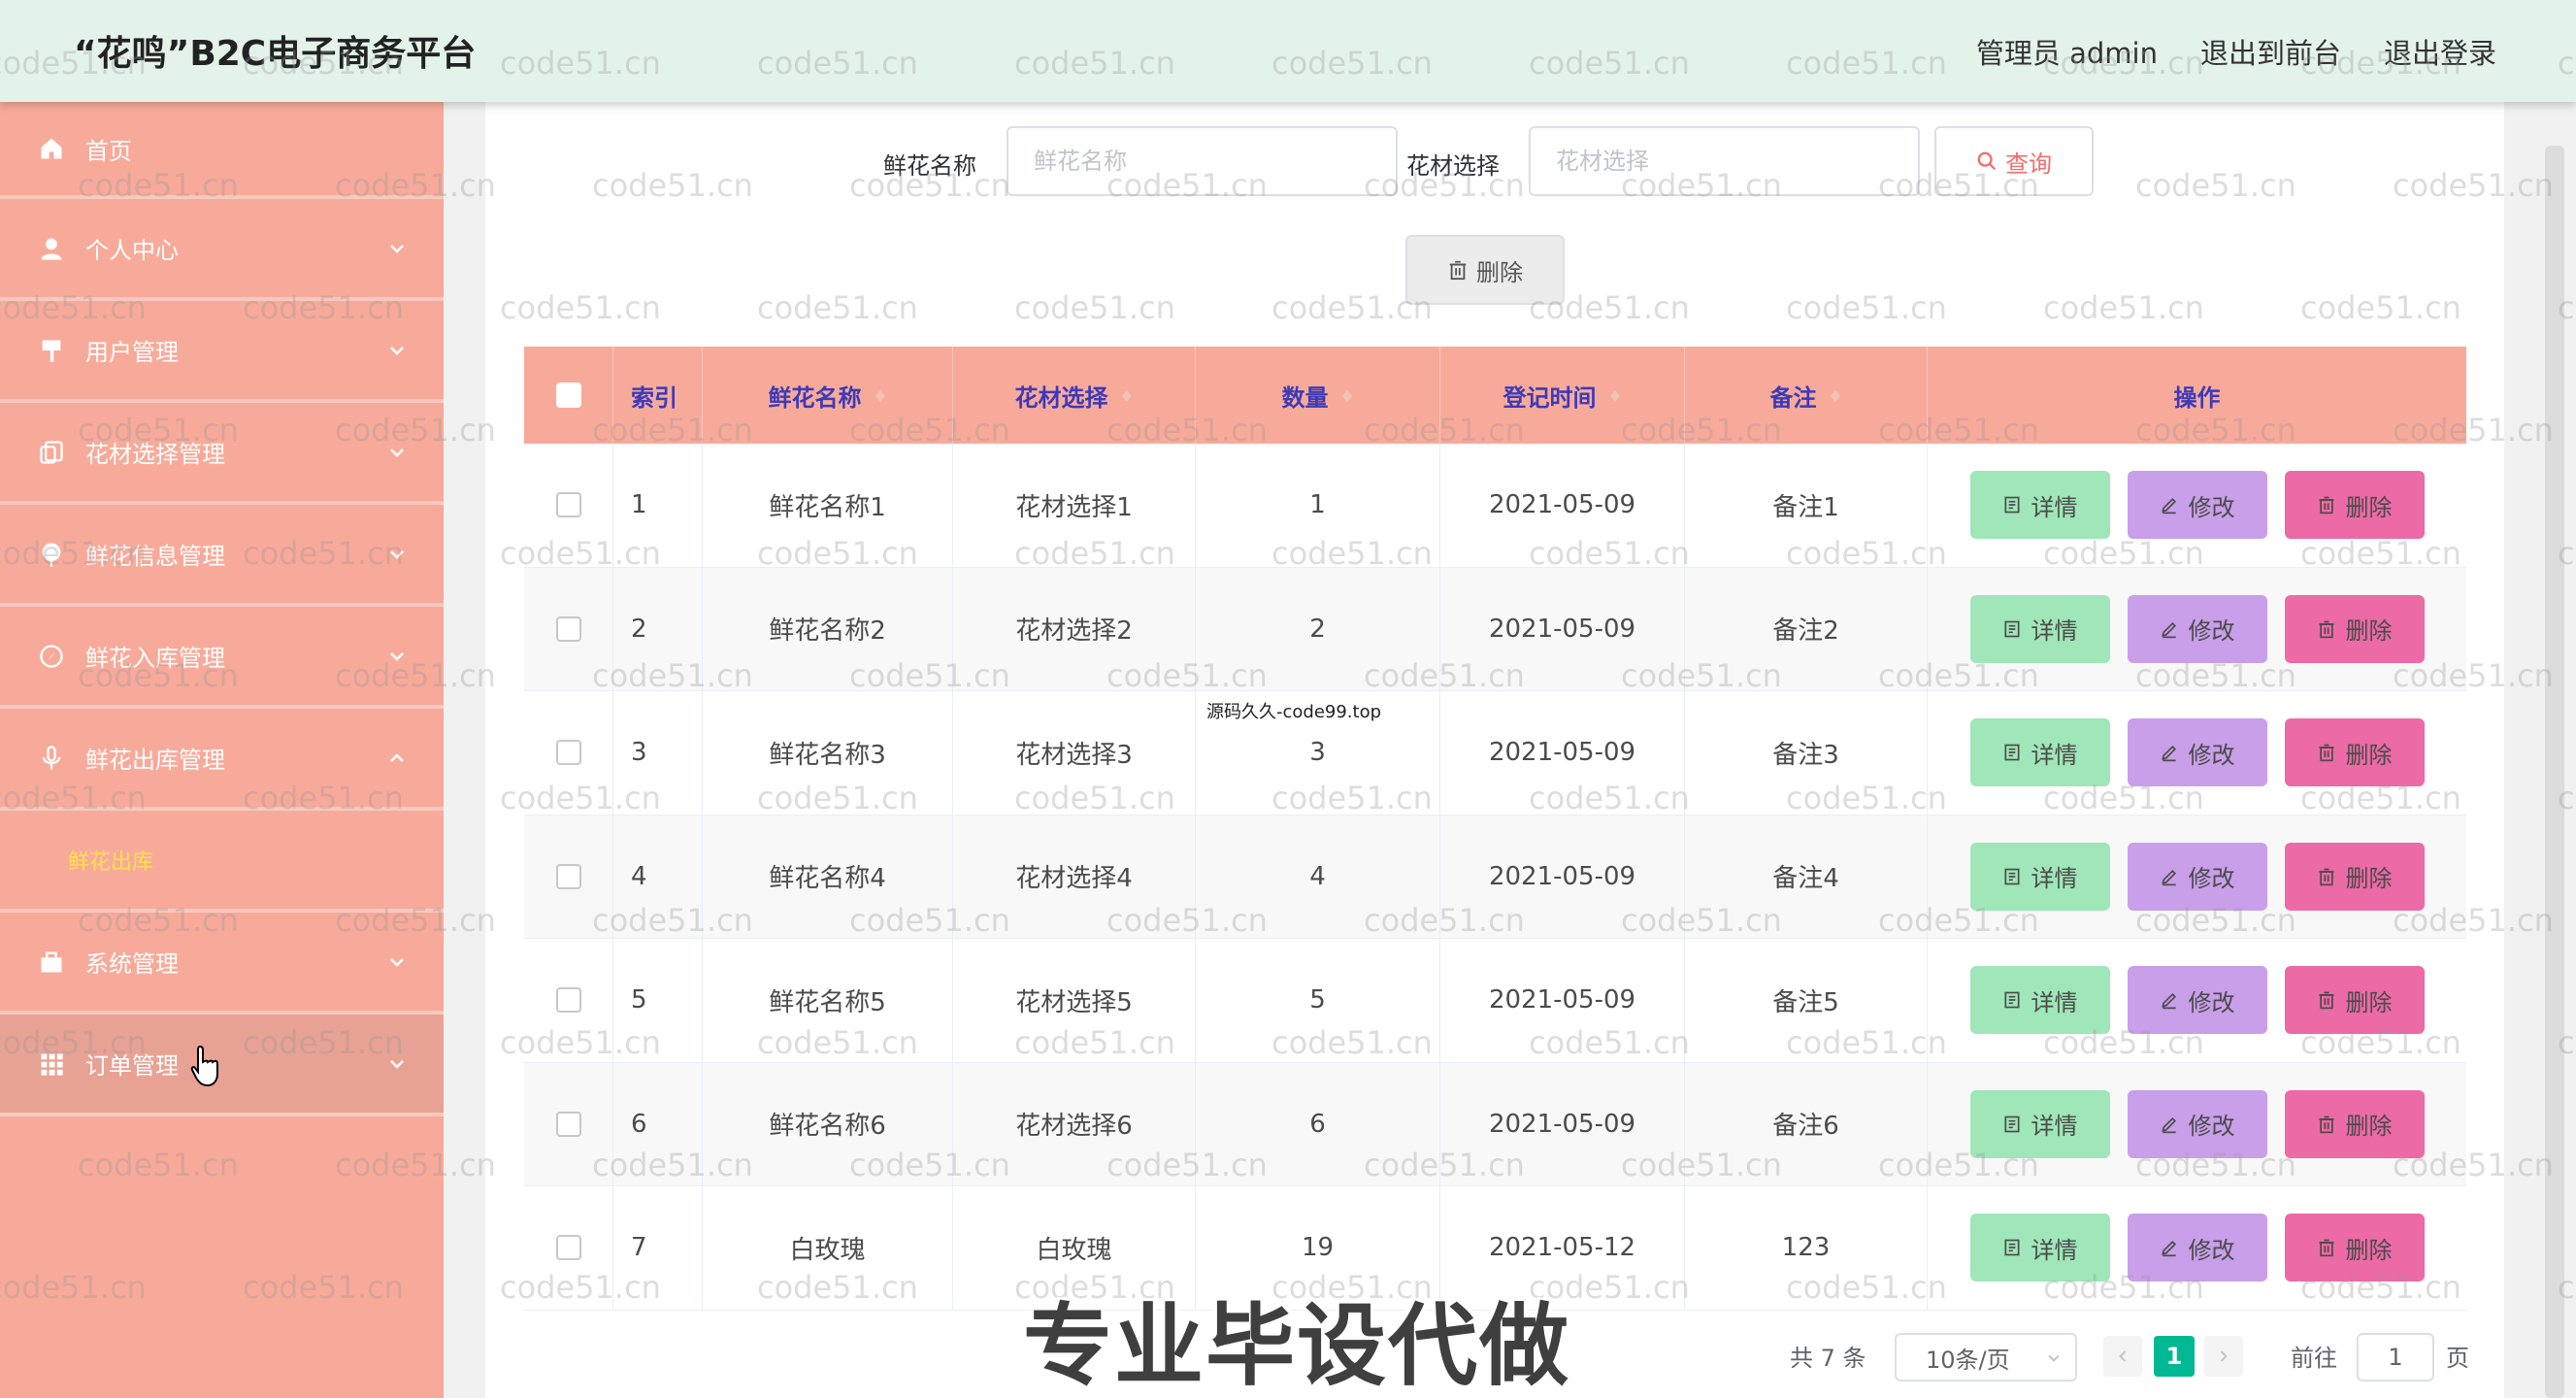 This screenshot has height=1398, width=2576. What do you see at coordinates (222, 250) in the screenshot?
I see `sidebar-item-personal-center: 个人中心` at bounding box center [222, 250].